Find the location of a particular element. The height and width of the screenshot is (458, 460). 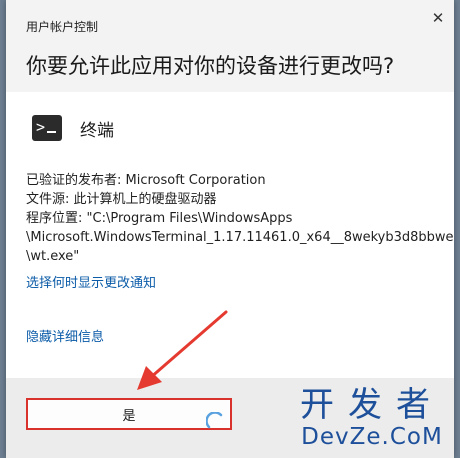

watermark-en: DevZe.CoM is located at coordinates (372, 437).